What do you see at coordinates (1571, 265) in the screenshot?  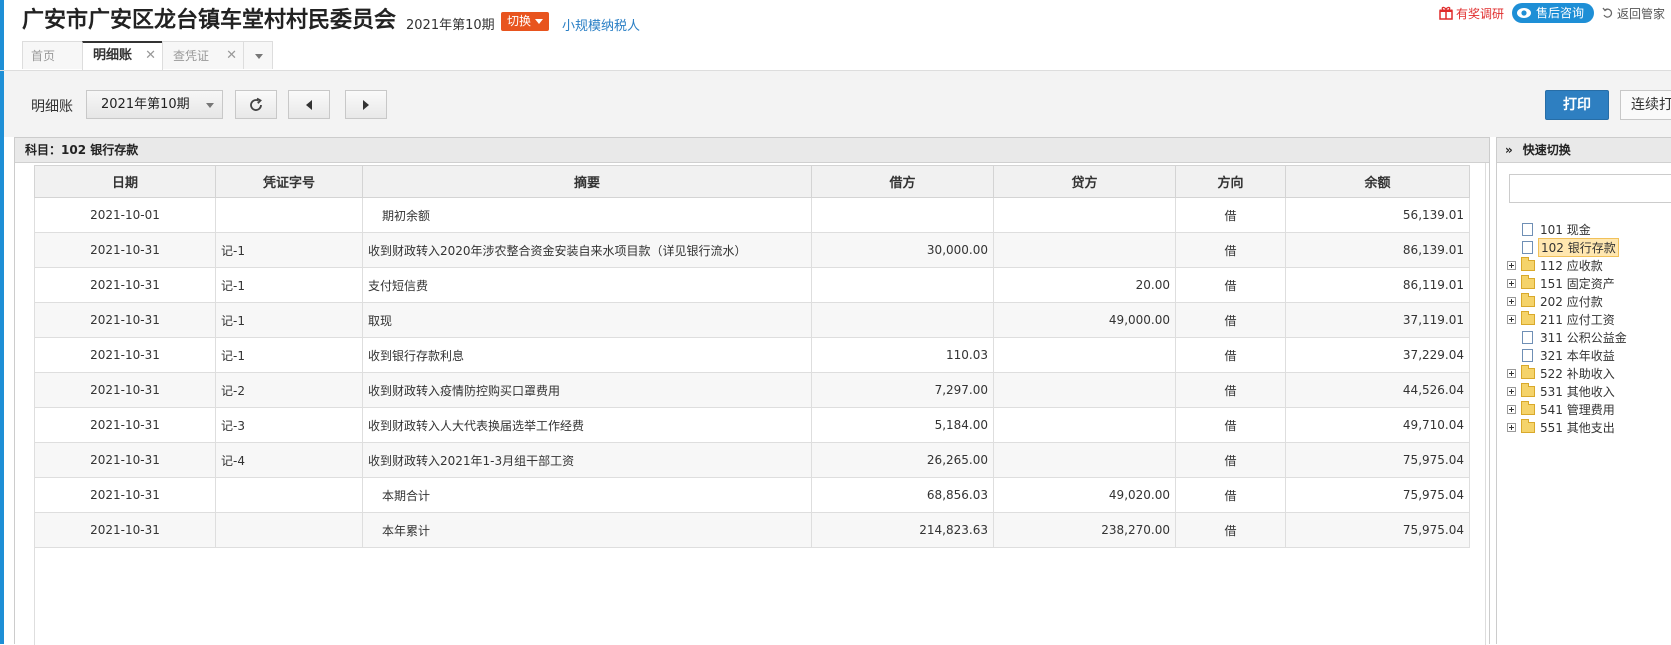 I see `tree-item-label: 112 应收款` at bounding box center [1571, 265].